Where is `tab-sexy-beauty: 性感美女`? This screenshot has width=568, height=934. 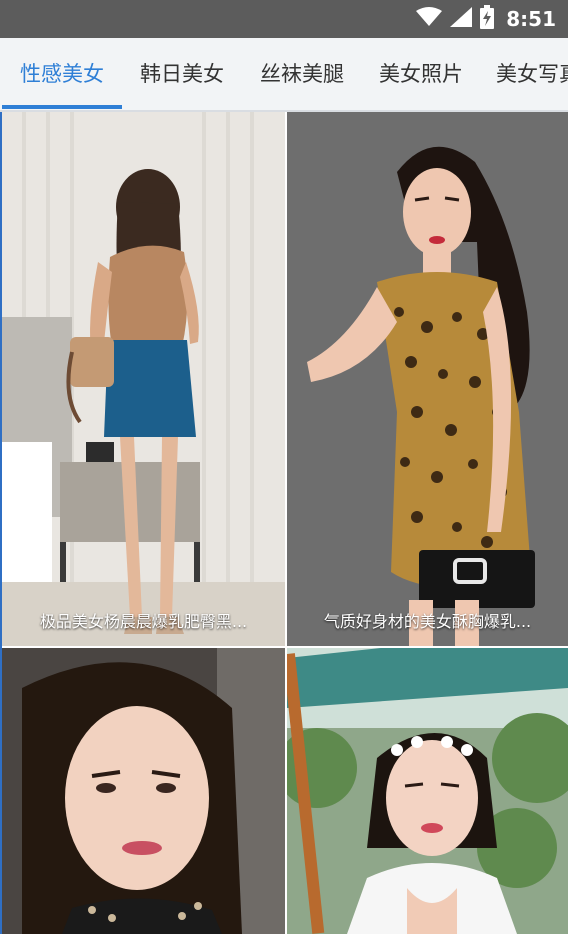
tab-sexy-beauty: 性感美女 is located at coordinates (62, 74).